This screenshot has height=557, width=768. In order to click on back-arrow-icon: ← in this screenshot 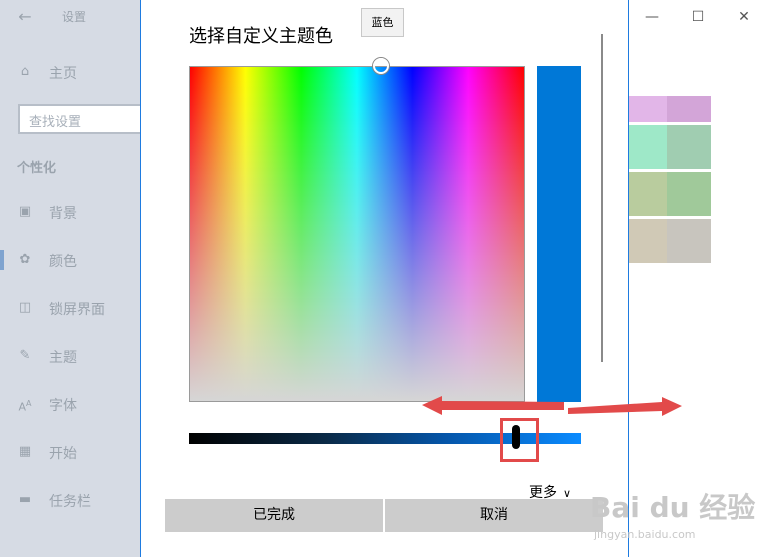, I will do `click(25, 17)`.